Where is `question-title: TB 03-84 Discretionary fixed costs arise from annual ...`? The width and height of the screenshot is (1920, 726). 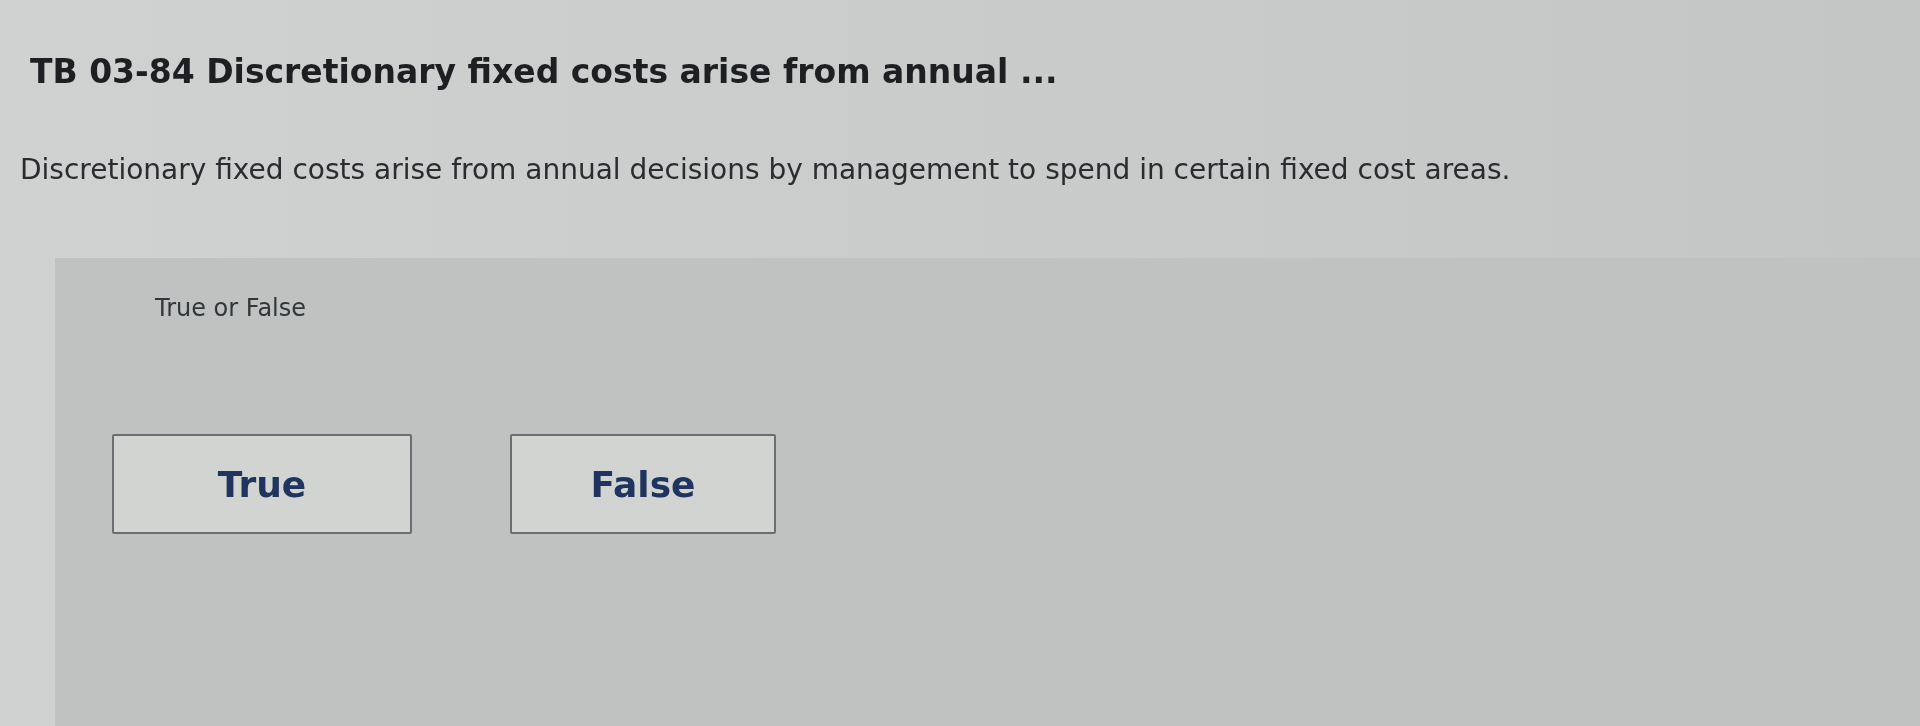 question-title: TB 03-84 Discretionary fixed costs arise from annual ... is located at coordinates (544, 71).